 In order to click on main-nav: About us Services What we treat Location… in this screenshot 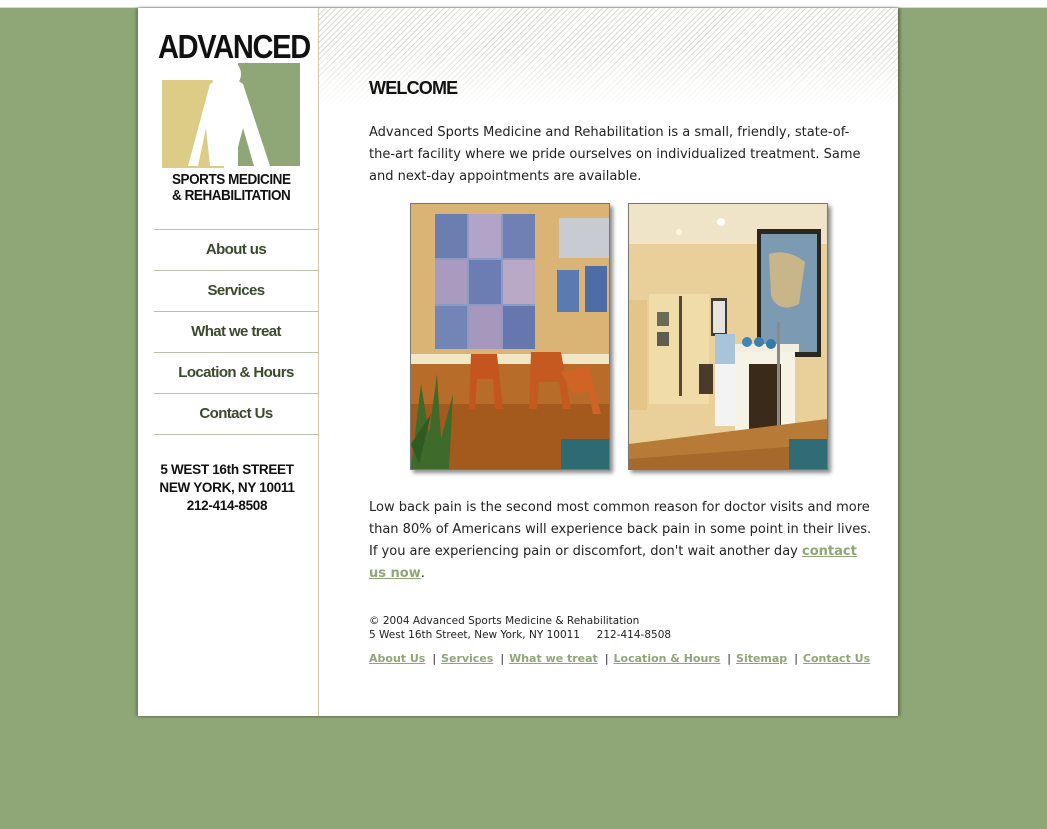, I will do `click(236, 332)`.